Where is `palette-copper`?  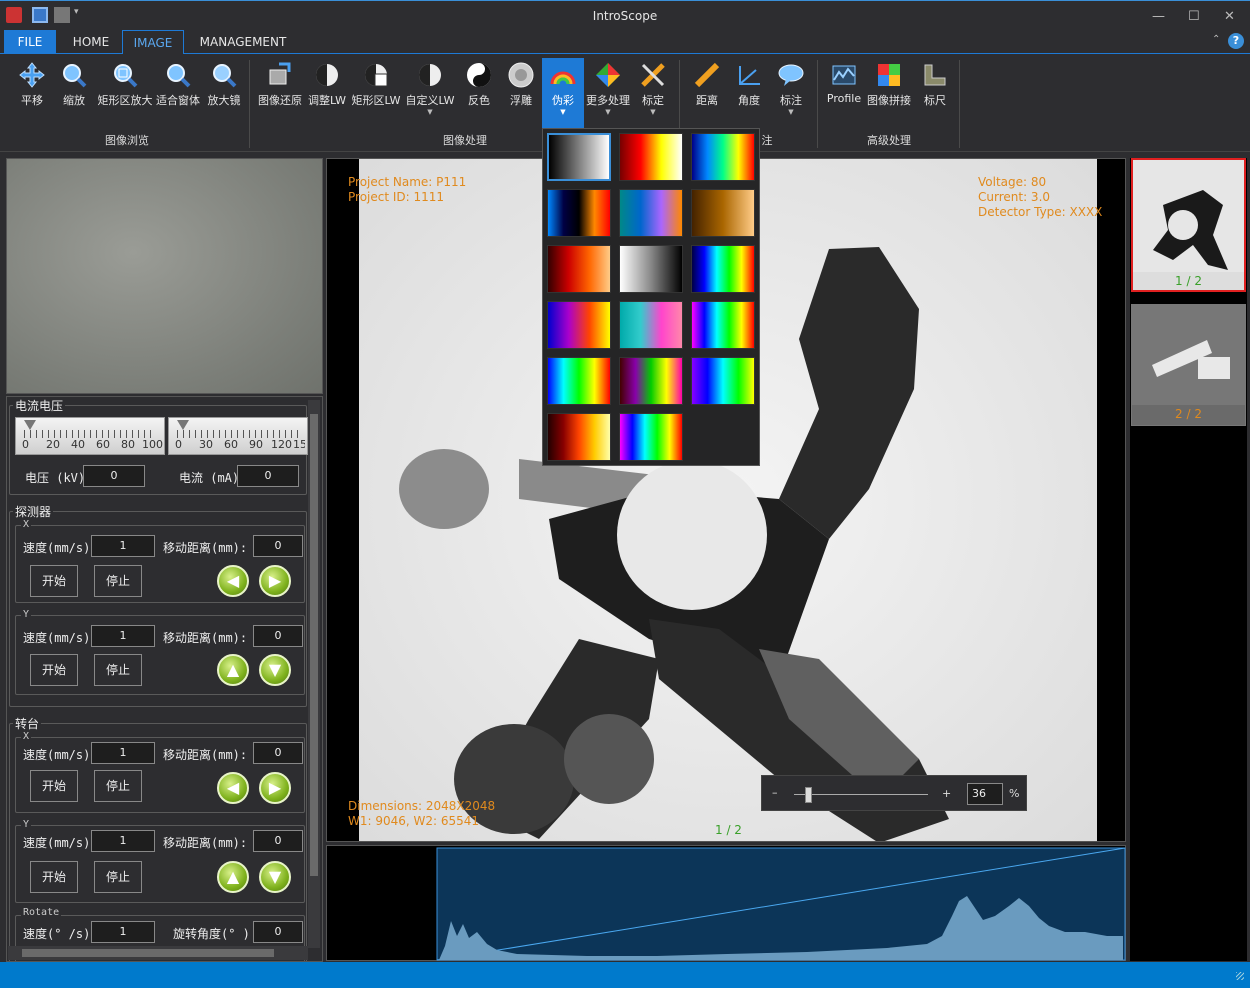 palette-copper is located at coordinates (723, 213).